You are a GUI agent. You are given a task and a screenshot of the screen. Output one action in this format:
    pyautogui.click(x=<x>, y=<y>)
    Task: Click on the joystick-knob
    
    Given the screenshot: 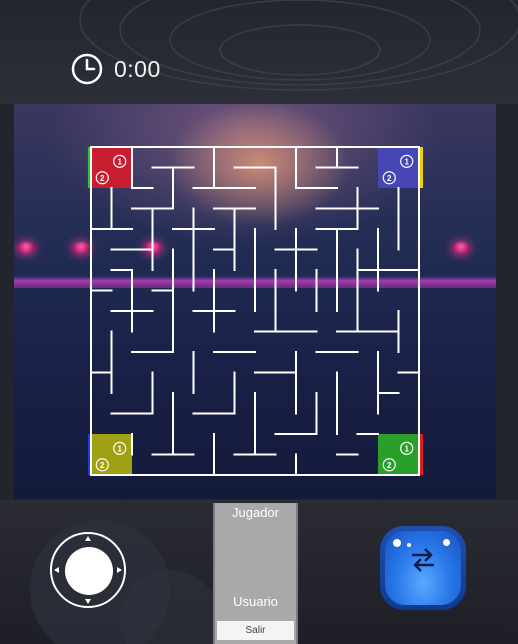 What is the action you would take?
    pyautogui.click(x=89, y=571)
    